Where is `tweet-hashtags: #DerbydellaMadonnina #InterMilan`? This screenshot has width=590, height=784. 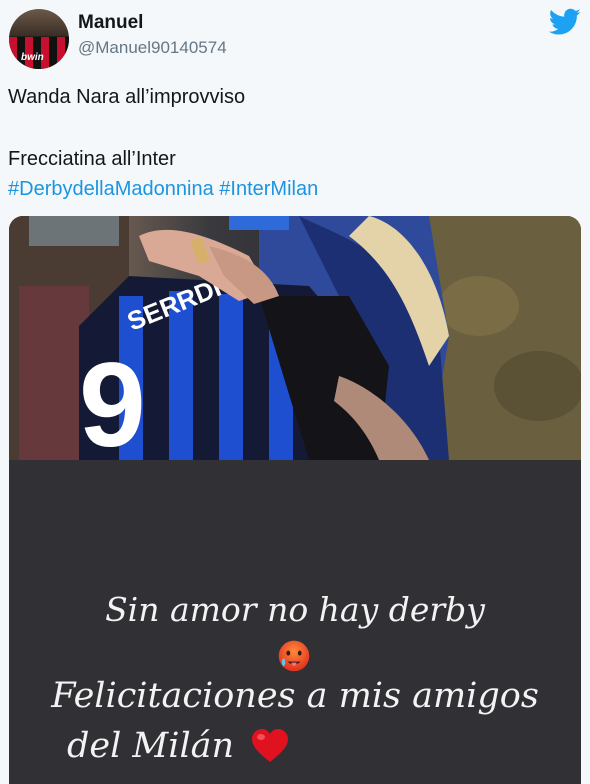 tweet-hashtags: #DerbydellaMadonnina #InterMilan is located at coordinates (163, 189).